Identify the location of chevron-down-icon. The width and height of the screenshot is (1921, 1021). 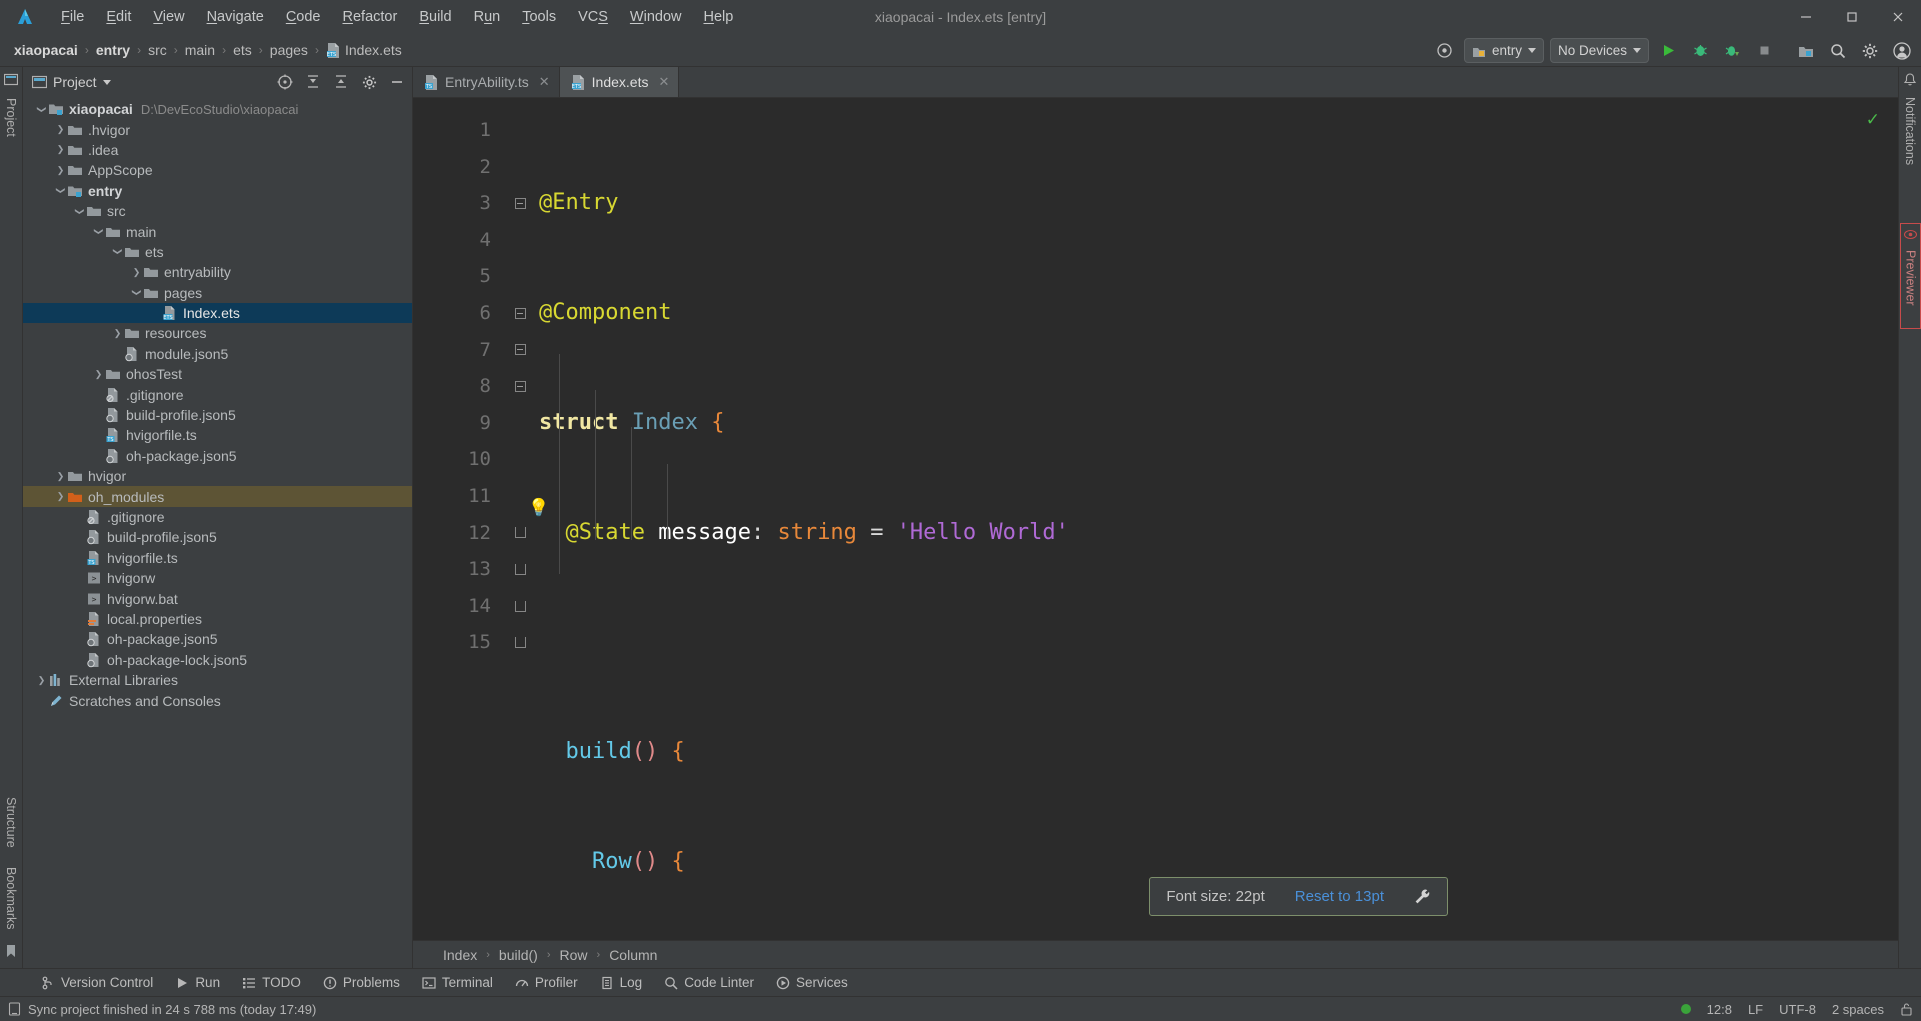
(106, 82).